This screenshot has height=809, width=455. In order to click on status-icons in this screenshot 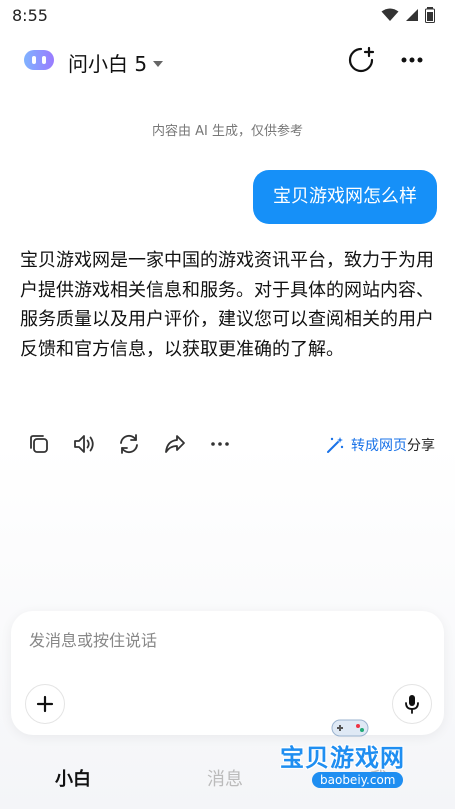, I will do `click(408, 15)`.